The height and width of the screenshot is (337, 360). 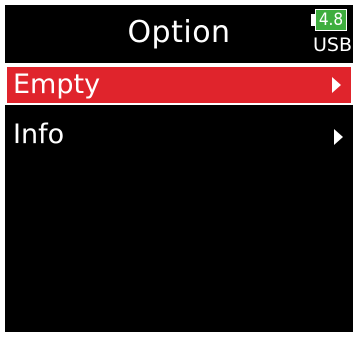 What do you see at coordinates (179, 137) in the screenshot?
I see `menu-item-info: Info` at bounding box center [179, 137].